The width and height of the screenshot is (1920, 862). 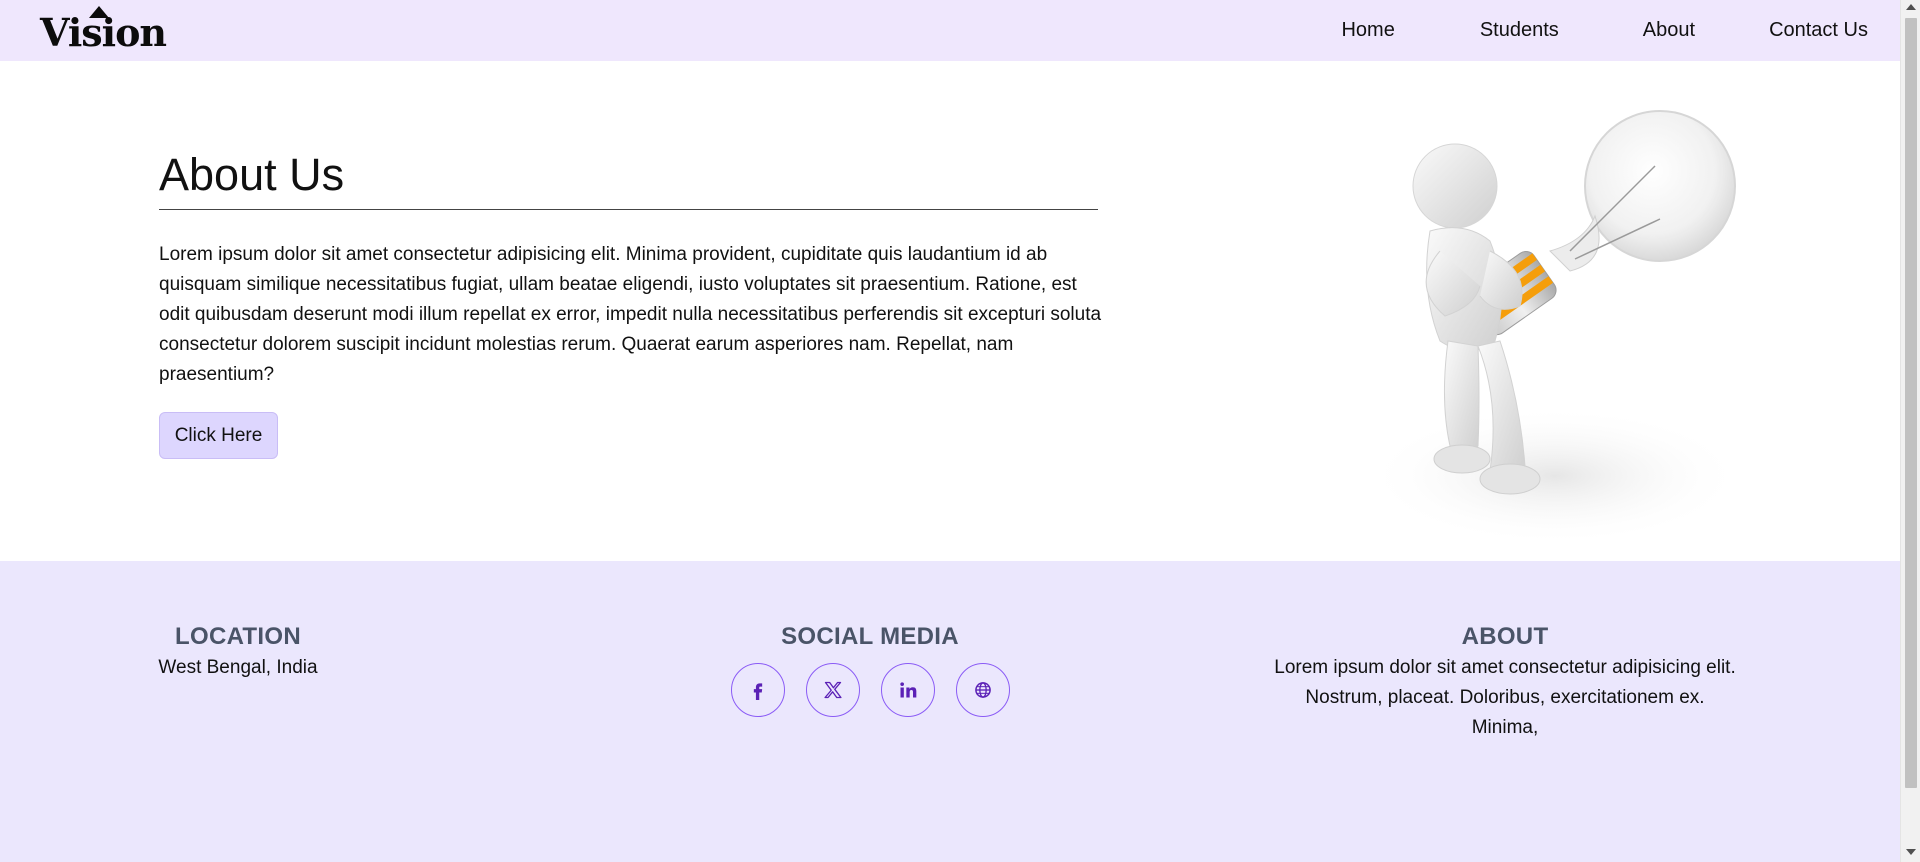 I want to click on logo: Vision, so click(x=103, y=30).